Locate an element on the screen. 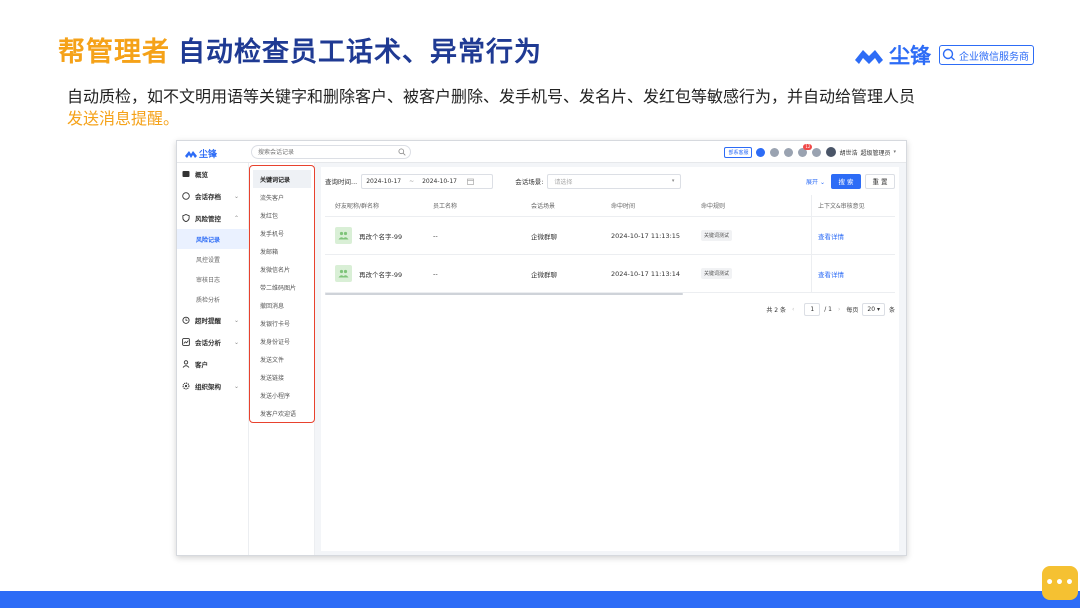 The image size is (1080, 608). slide-title: 帮管理者 自动检查员工话术、异常行为 is located at coordinates (300, 49).